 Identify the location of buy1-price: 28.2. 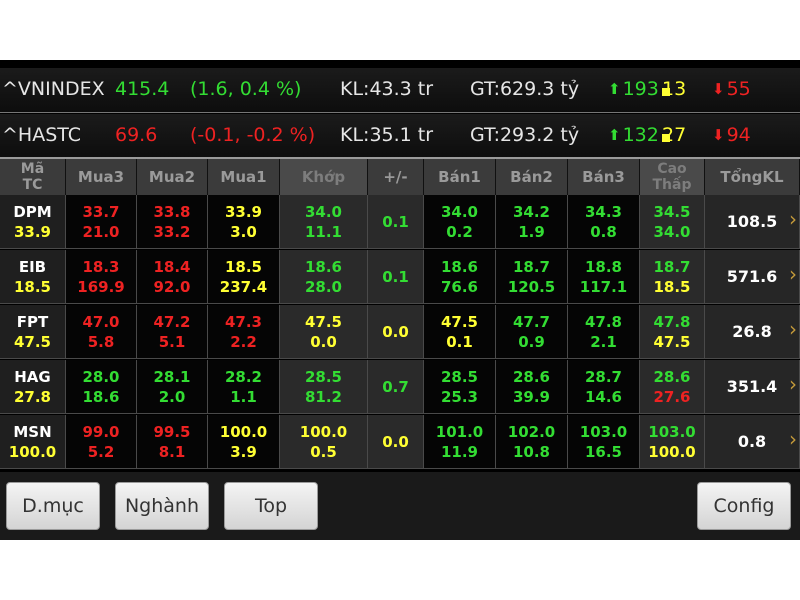
(243, 376).